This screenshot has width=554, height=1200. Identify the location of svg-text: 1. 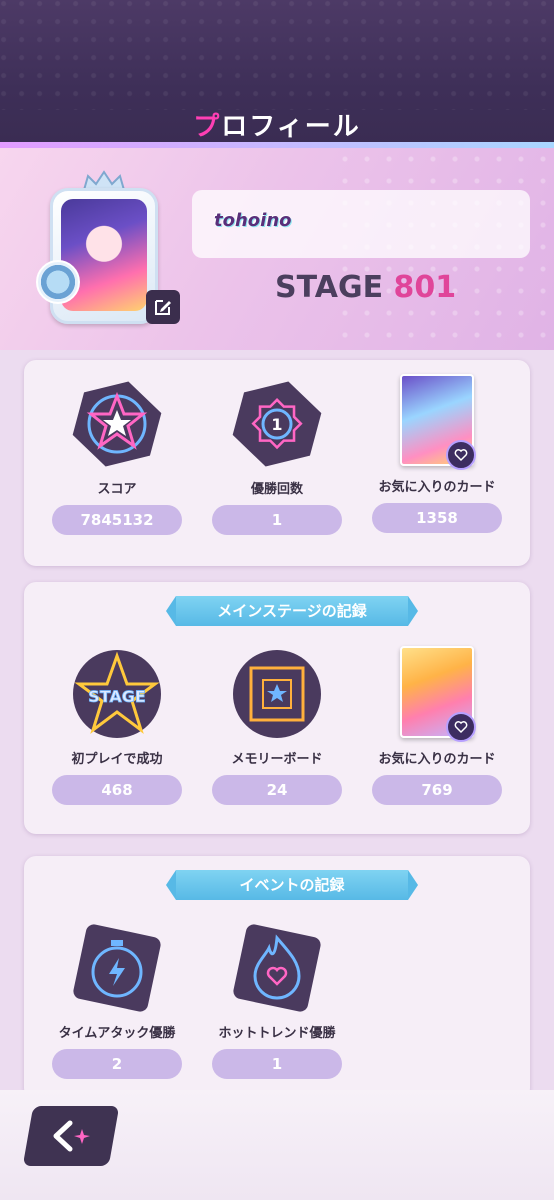
(276, 424).